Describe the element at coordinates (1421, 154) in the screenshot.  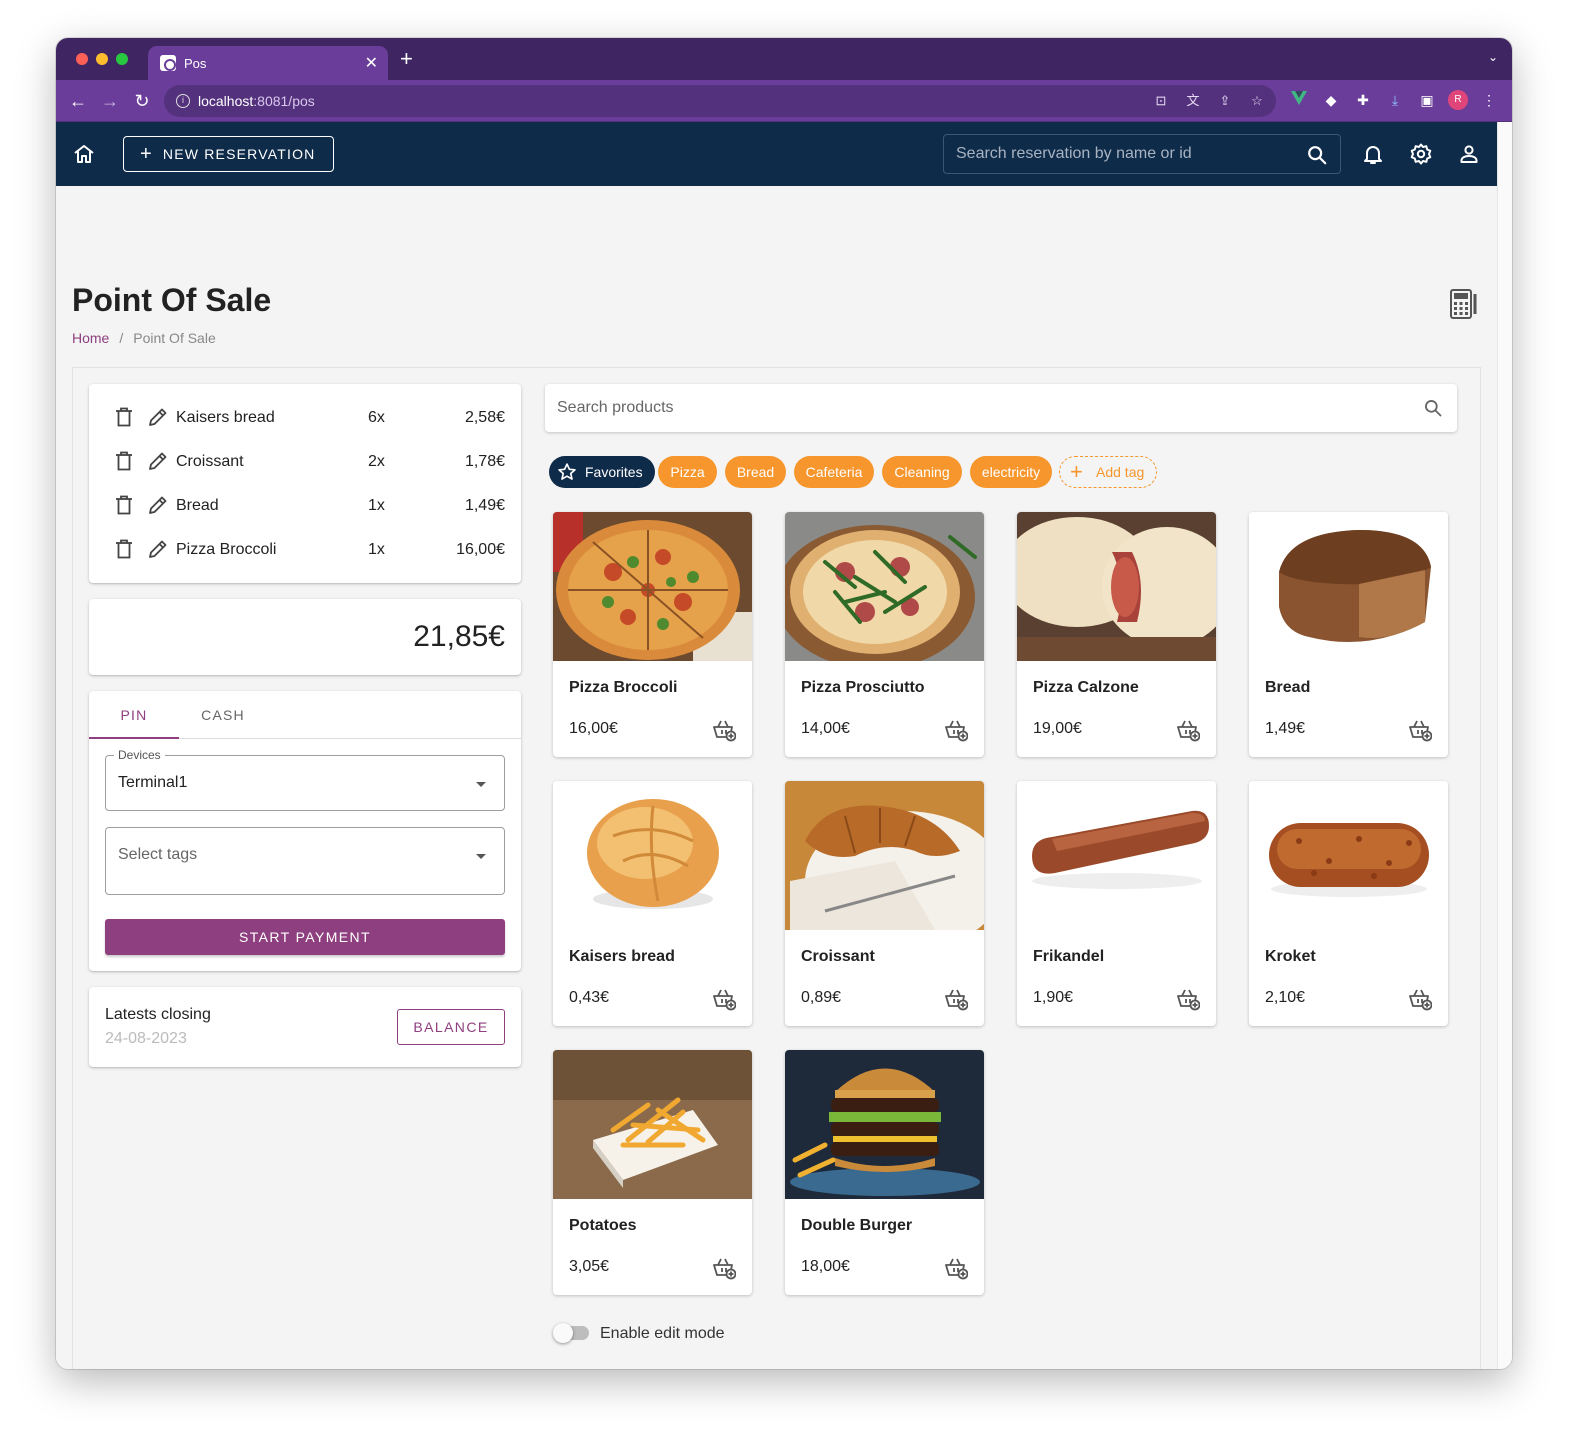
I see `settings-gear-icon` at that location.